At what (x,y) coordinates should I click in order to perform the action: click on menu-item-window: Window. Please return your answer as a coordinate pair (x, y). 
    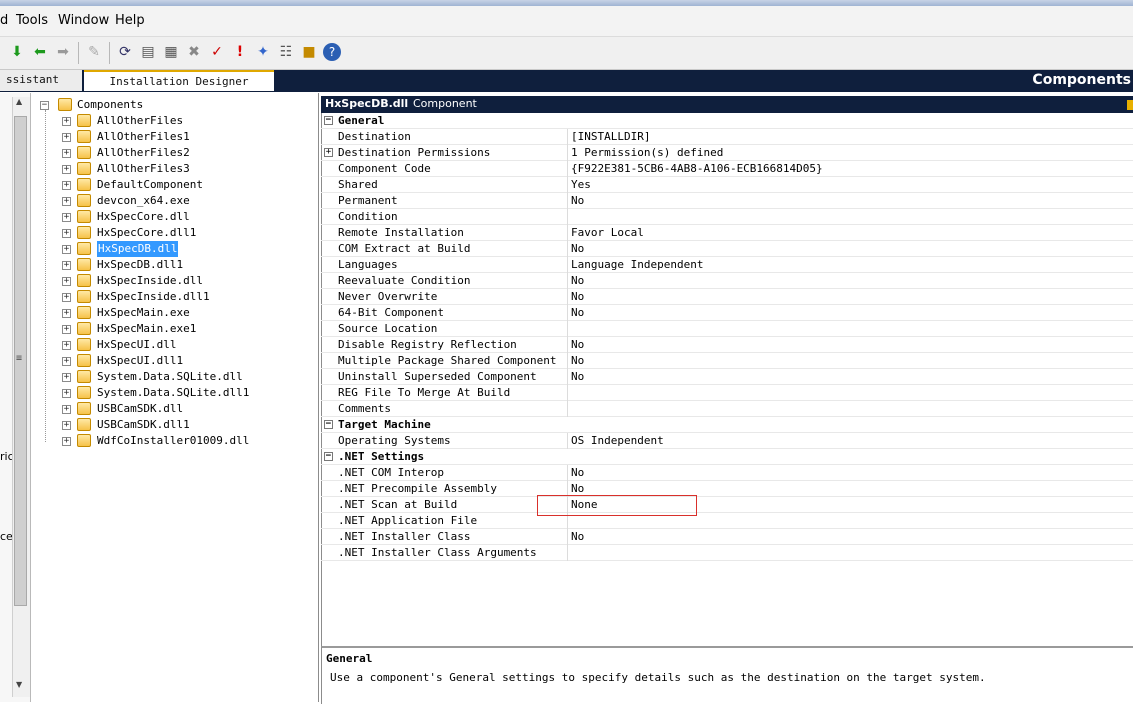
    Looking at the image, I should click on (83, 20).